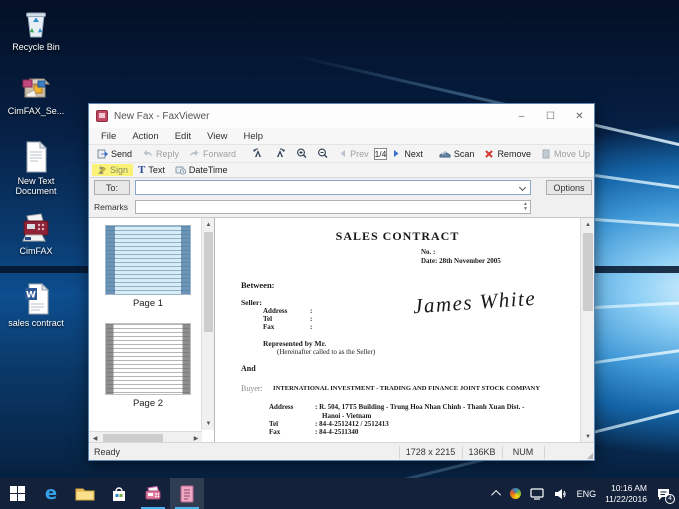 The image size is (679, 509). I want to click on taskbar: e ENG 10:16 AM 11/22/2016 4, so click(339, 493).